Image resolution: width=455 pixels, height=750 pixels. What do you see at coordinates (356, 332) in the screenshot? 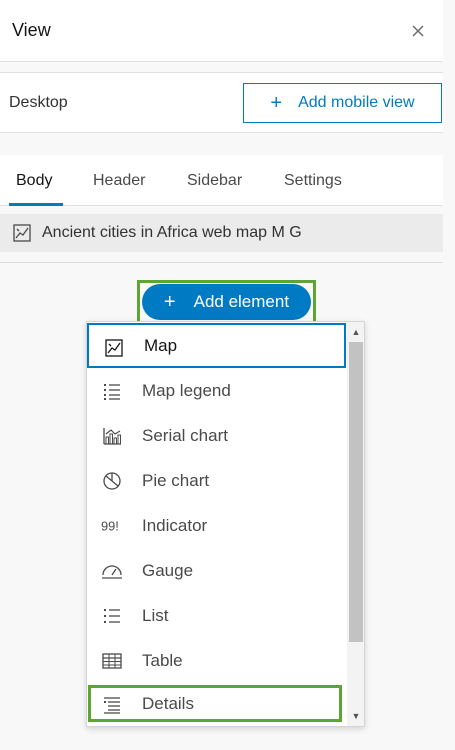
I see `scroll-up-icon: ▲` at bounding box center [356, 332].